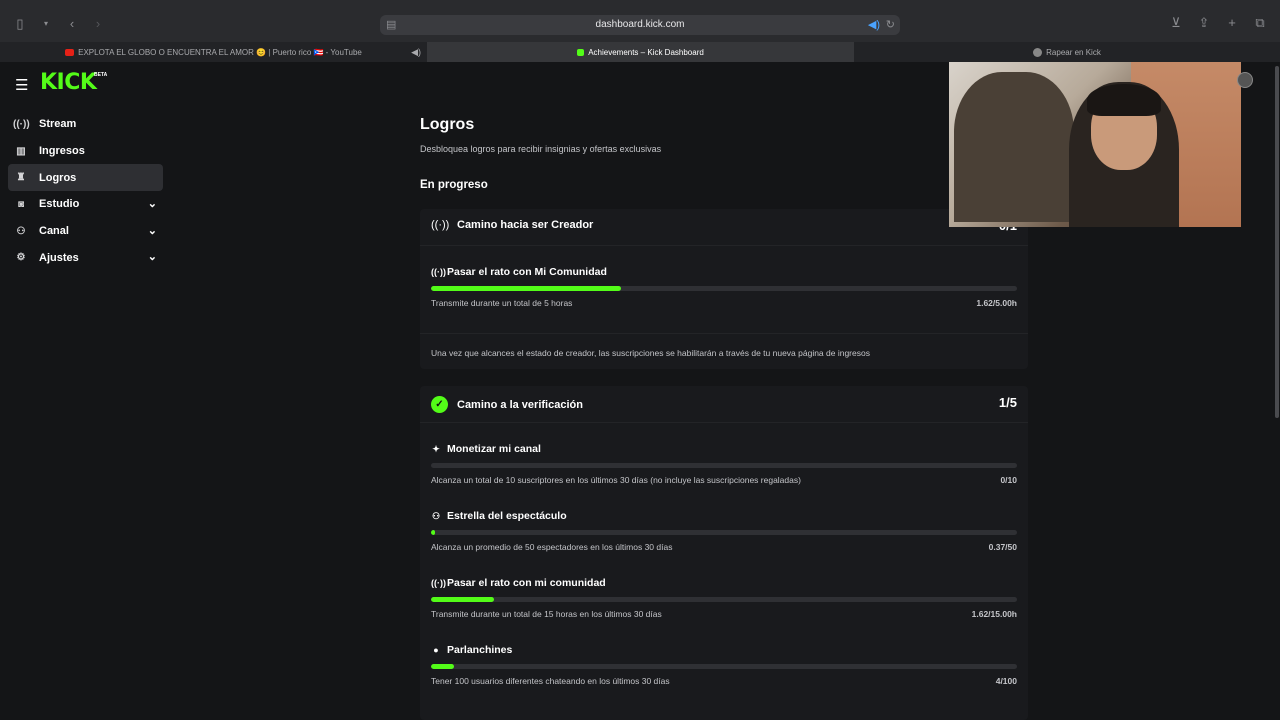 This screenshot has height=720, width=1280. I want to click on chat-icon: ●, so click(436, 650).